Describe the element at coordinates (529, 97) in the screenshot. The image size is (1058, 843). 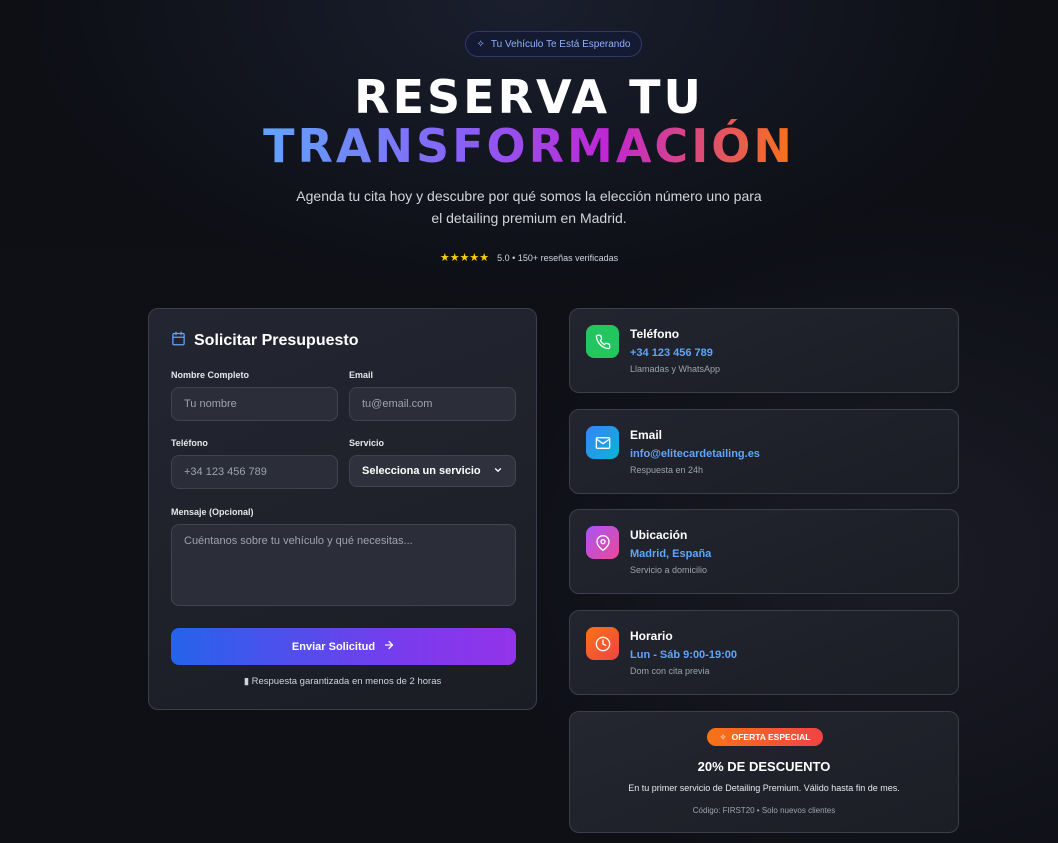
I see `page-title-line1: RESERVA TU` at that location.